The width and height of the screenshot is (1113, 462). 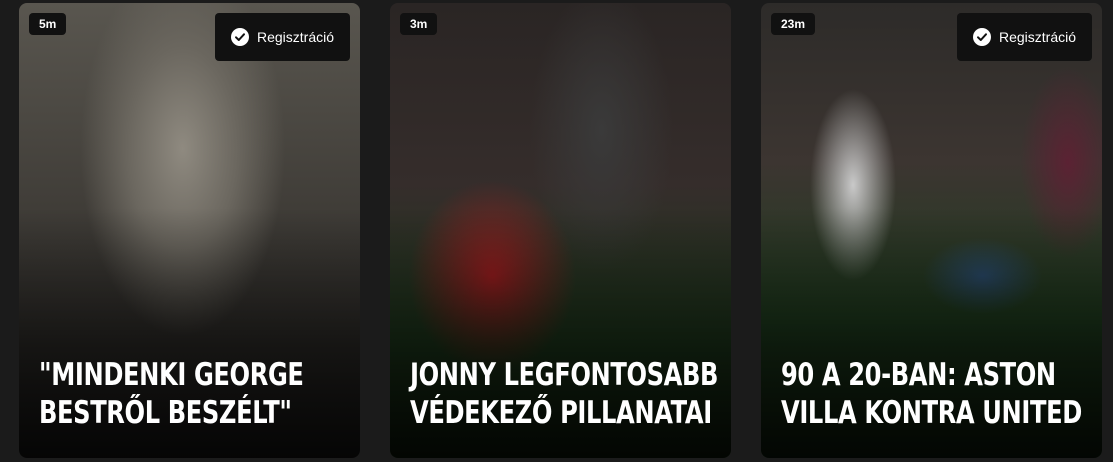 I want to click on video-title: "MINDENKI GEORGE BESTRŐL BESZÉLT", so click(x=199, y=394).